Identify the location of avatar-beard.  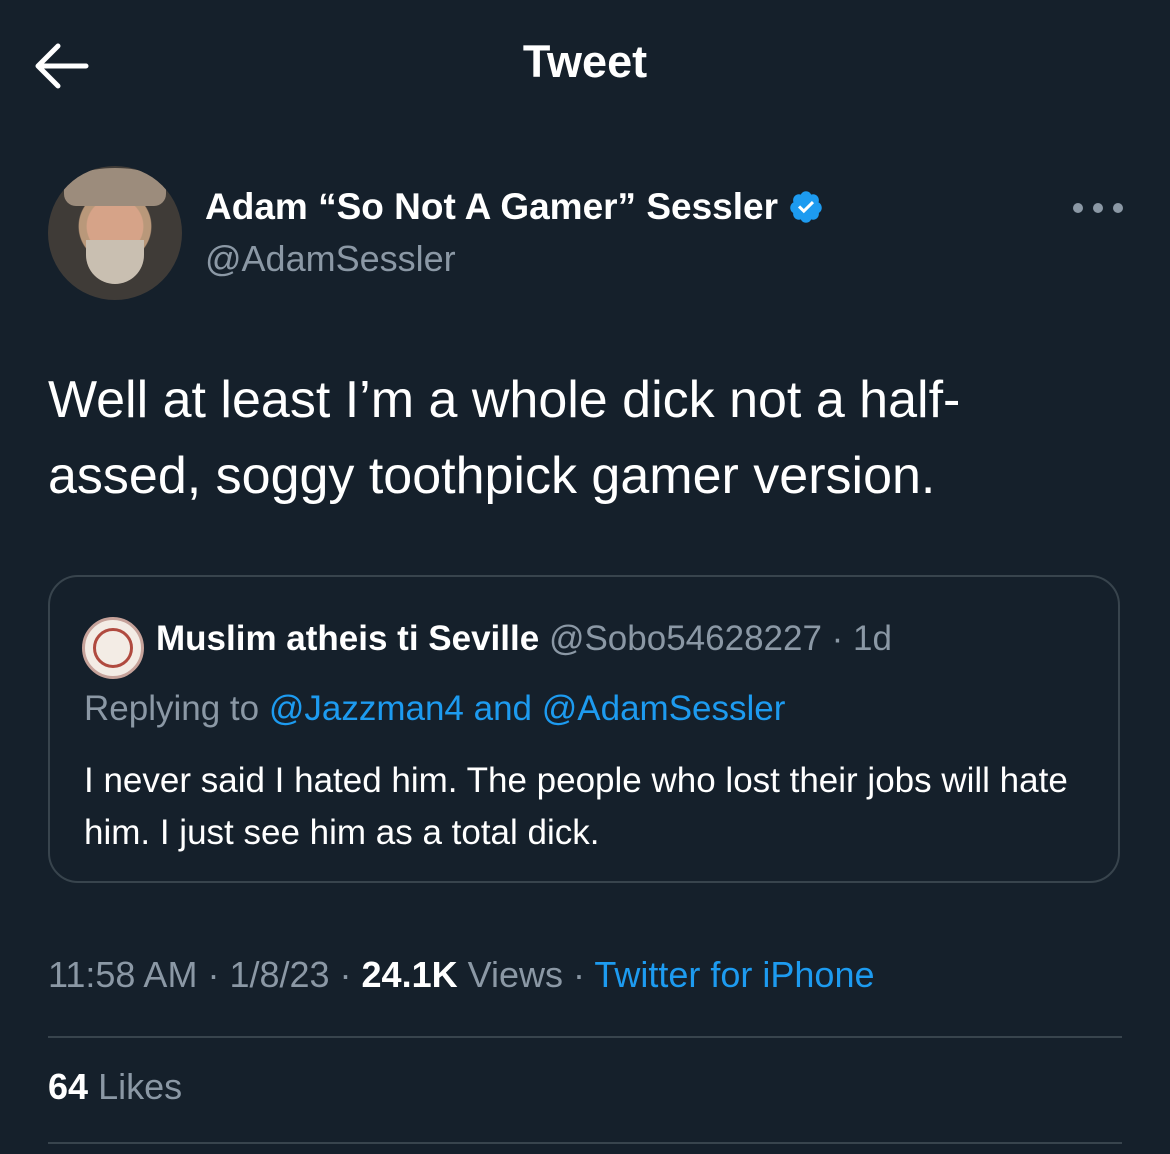
(115, 262).